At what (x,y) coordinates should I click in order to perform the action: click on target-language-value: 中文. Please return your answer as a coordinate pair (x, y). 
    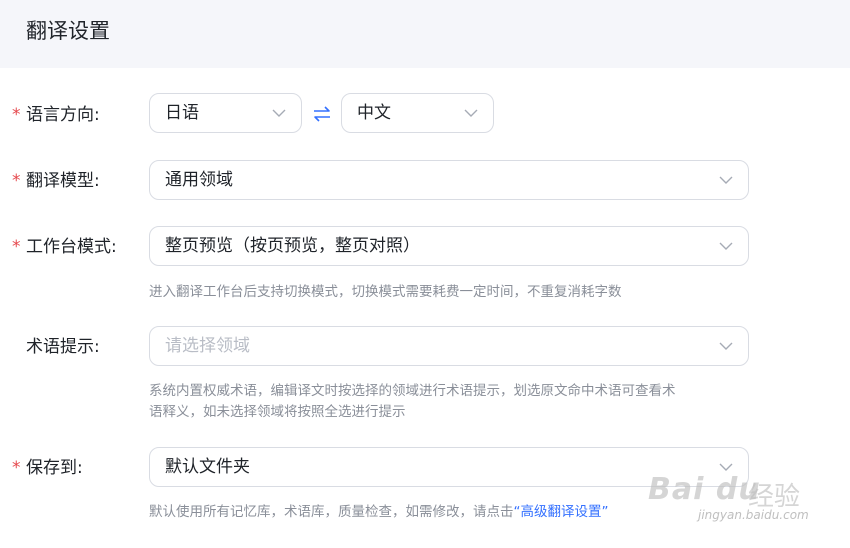
    Looking at the image, I should click on (374, 113).